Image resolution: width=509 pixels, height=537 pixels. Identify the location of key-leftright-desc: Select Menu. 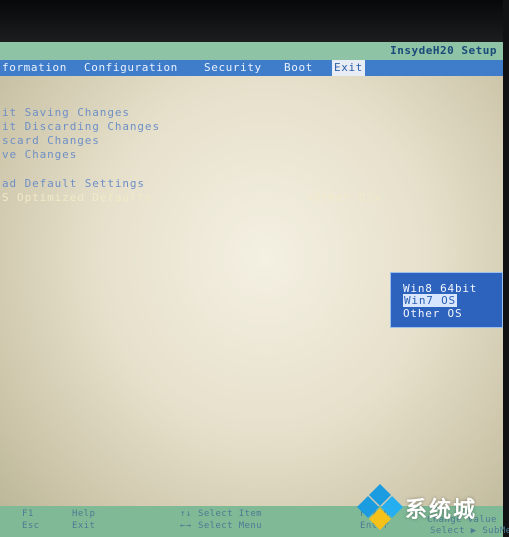
(230, 526).